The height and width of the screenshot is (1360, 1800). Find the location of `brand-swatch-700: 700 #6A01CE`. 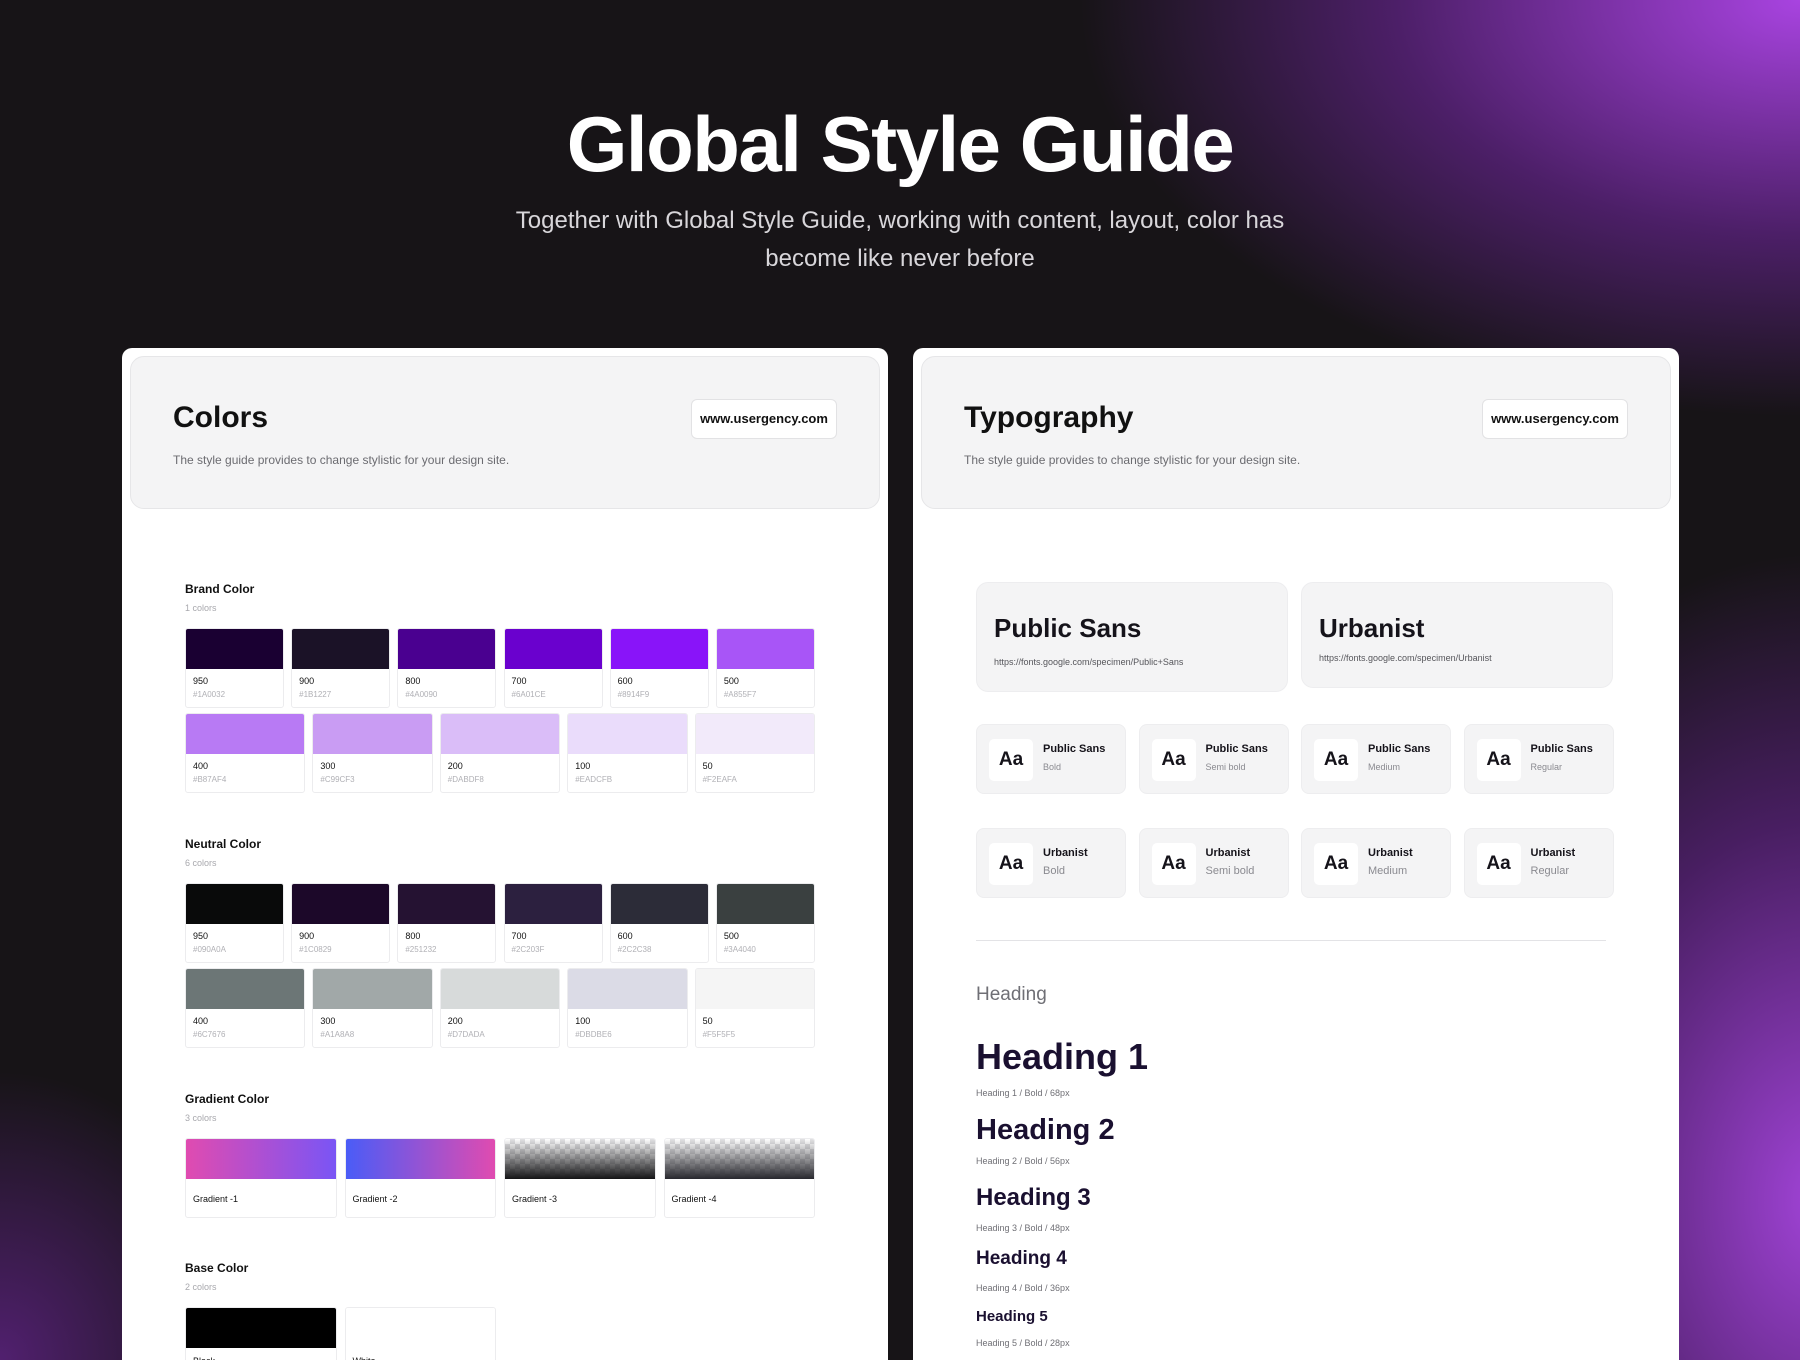

brand-swatch-700: 700 #6A01CE is located at coordinates (553, 668).